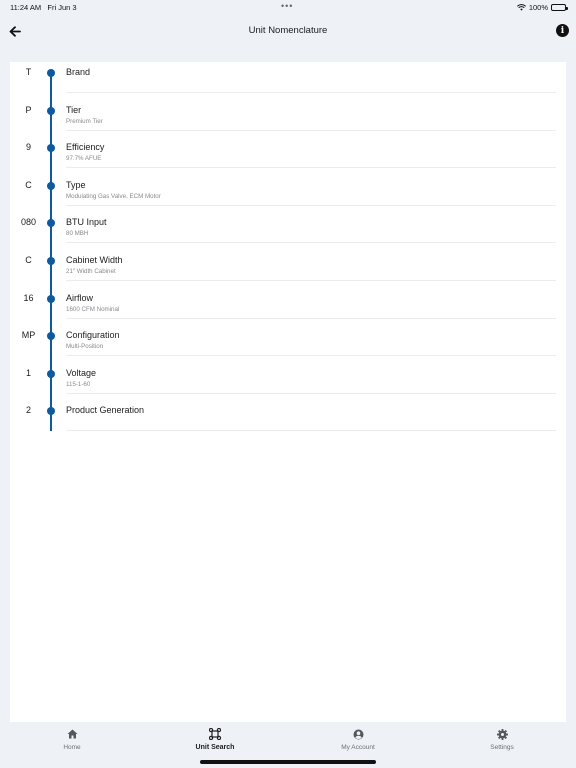  I want to click on code-letter: 080, so click(28, 222).